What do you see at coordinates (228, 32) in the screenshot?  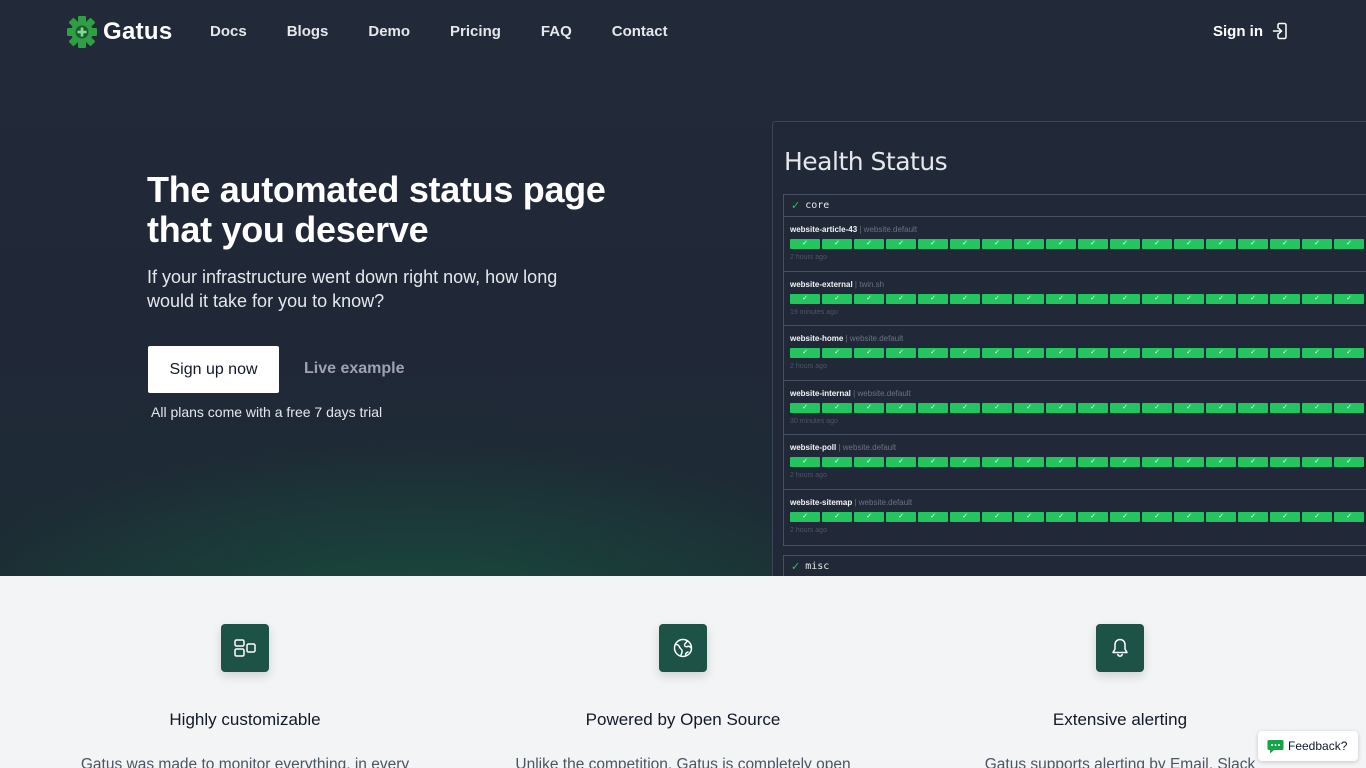 I see `nav-link-docs: Docs` at bounding box center [228, 32].